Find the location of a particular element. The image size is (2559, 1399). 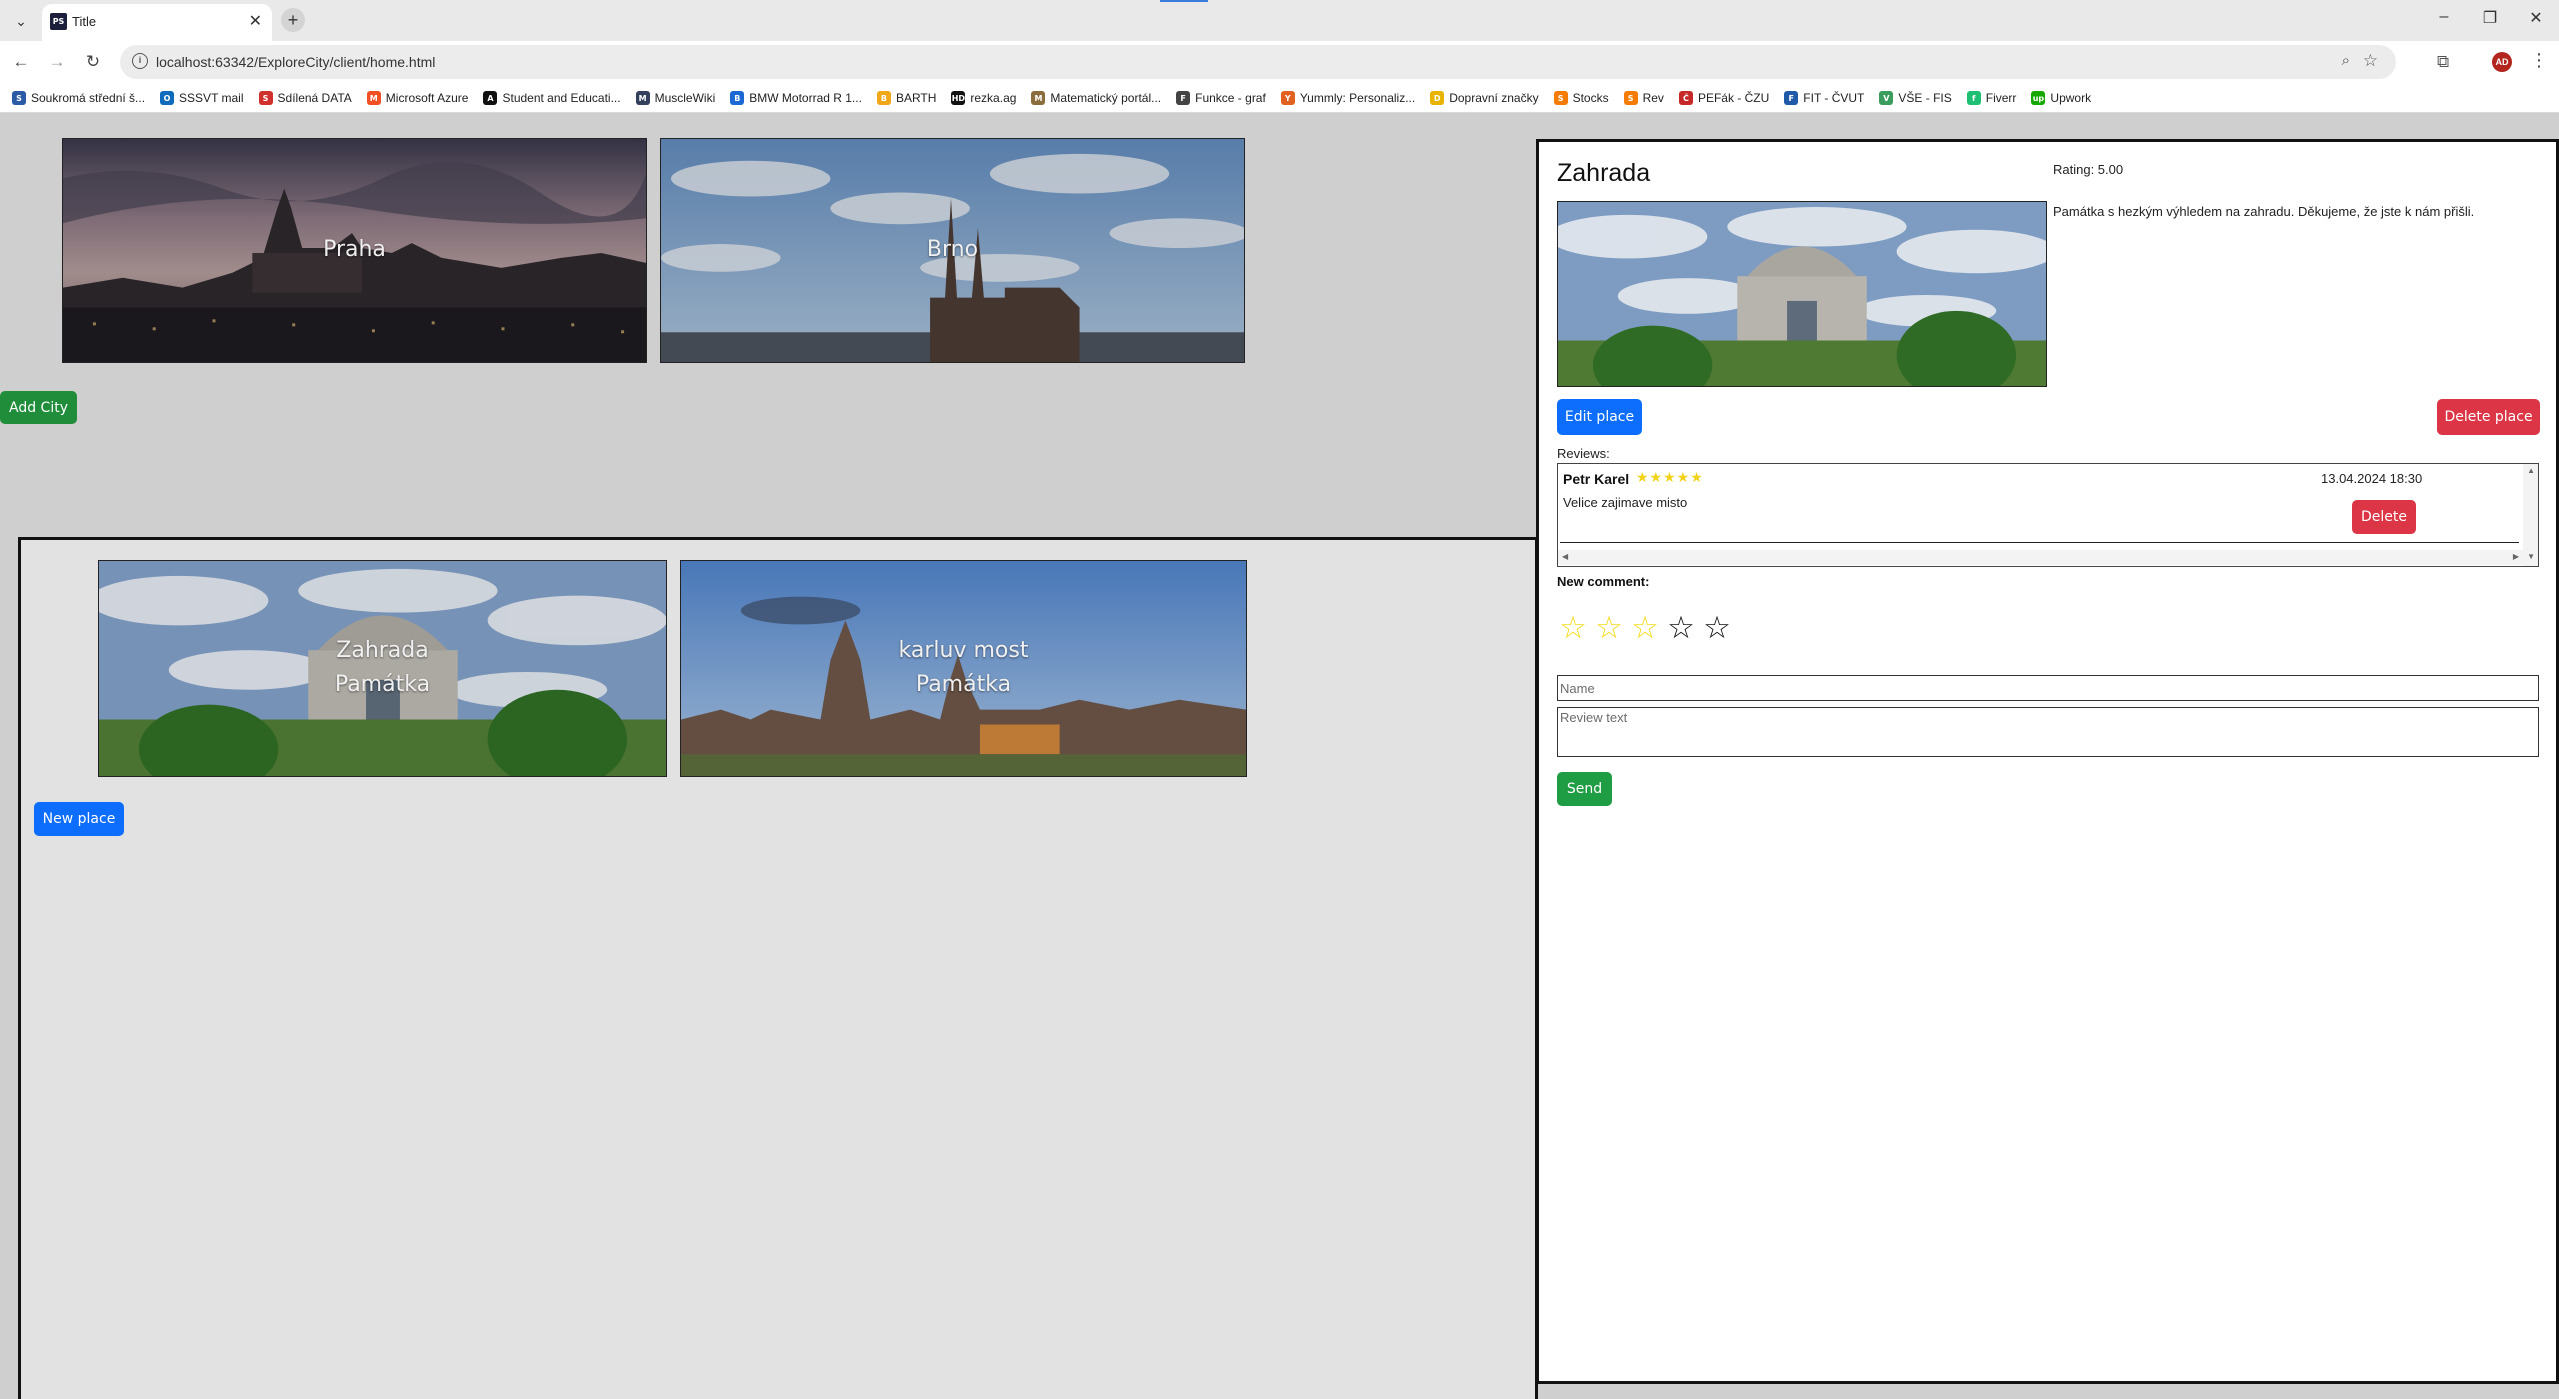

bookmark-star-icon: ☆ is located at coordinates (2370, 61).